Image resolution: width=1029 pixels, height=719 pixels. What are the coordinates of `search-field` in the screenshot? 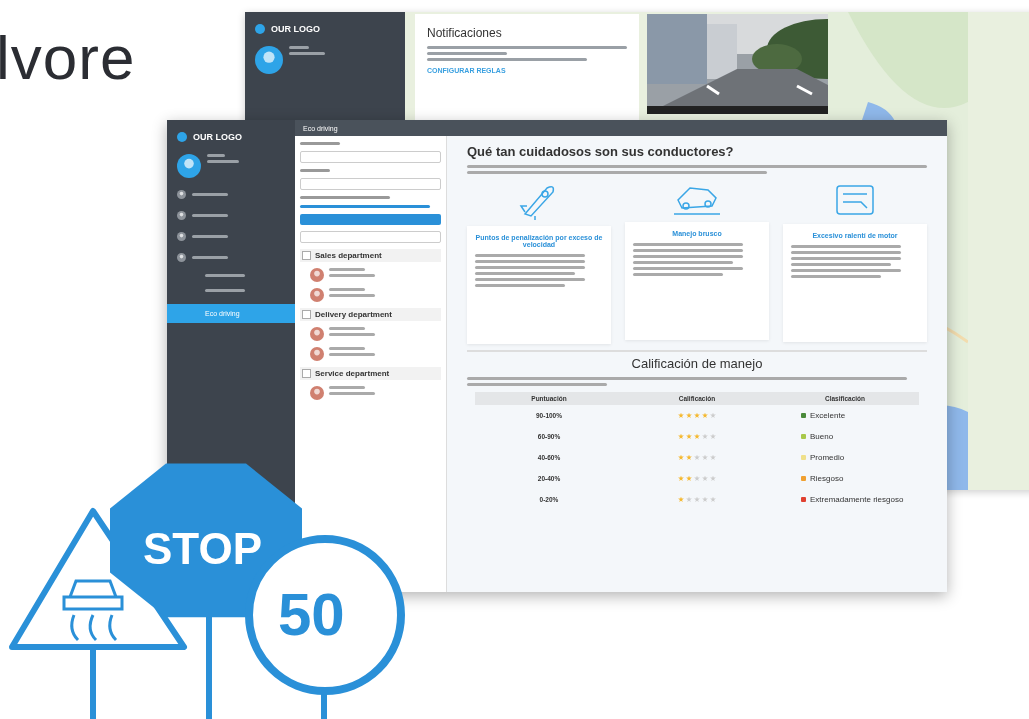 It's located at (370, 237).